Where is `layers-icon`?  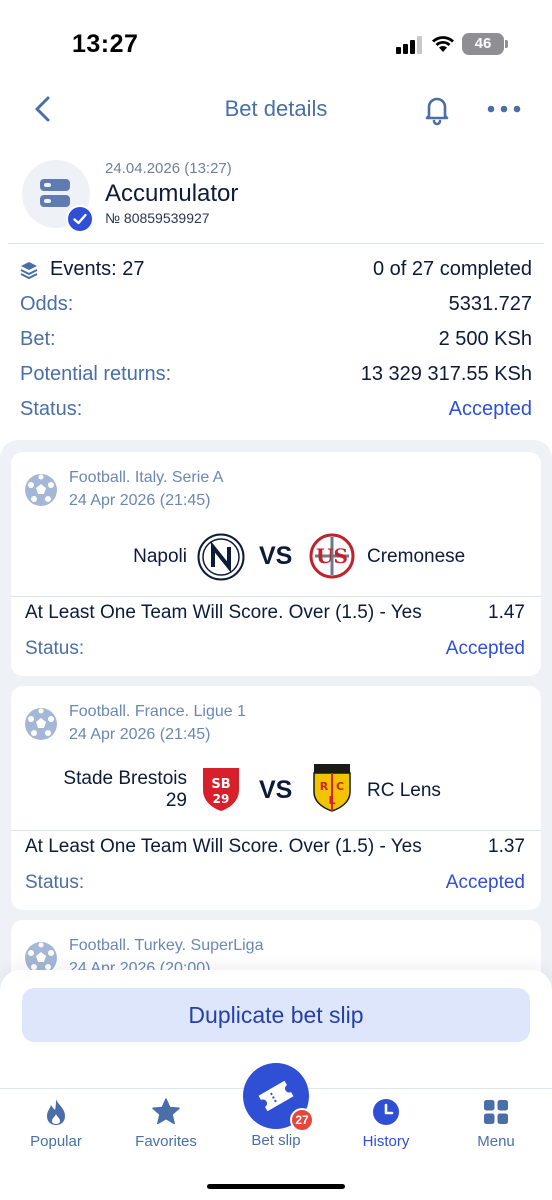
layers-icon is located at coordinates (29, 270).